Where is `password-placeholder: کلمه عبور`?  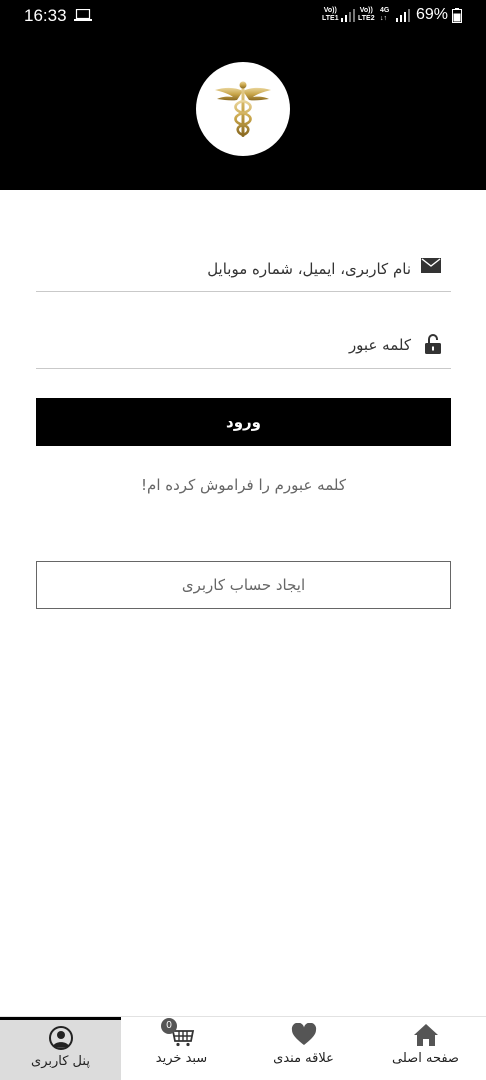 password-placeholder: کلمه عبور is located at coordinates (379, 345).